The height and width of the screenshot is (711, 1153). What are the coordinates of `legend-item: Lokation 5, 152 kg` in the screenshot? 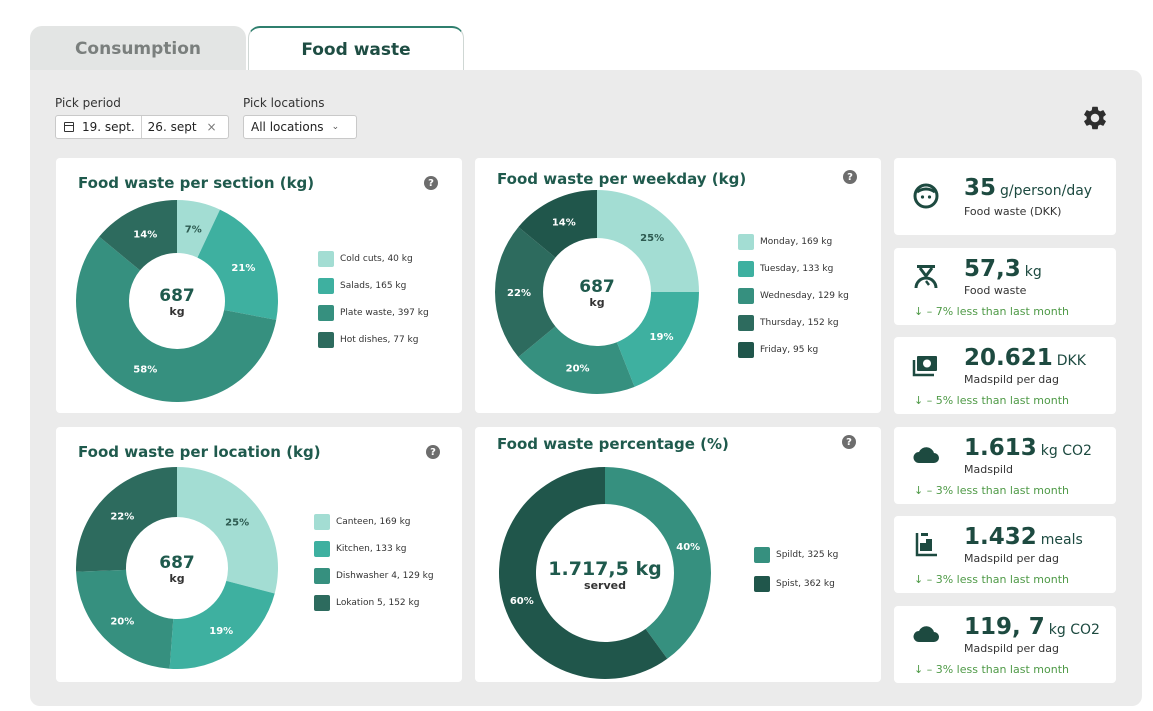 It's located at (374, 602).